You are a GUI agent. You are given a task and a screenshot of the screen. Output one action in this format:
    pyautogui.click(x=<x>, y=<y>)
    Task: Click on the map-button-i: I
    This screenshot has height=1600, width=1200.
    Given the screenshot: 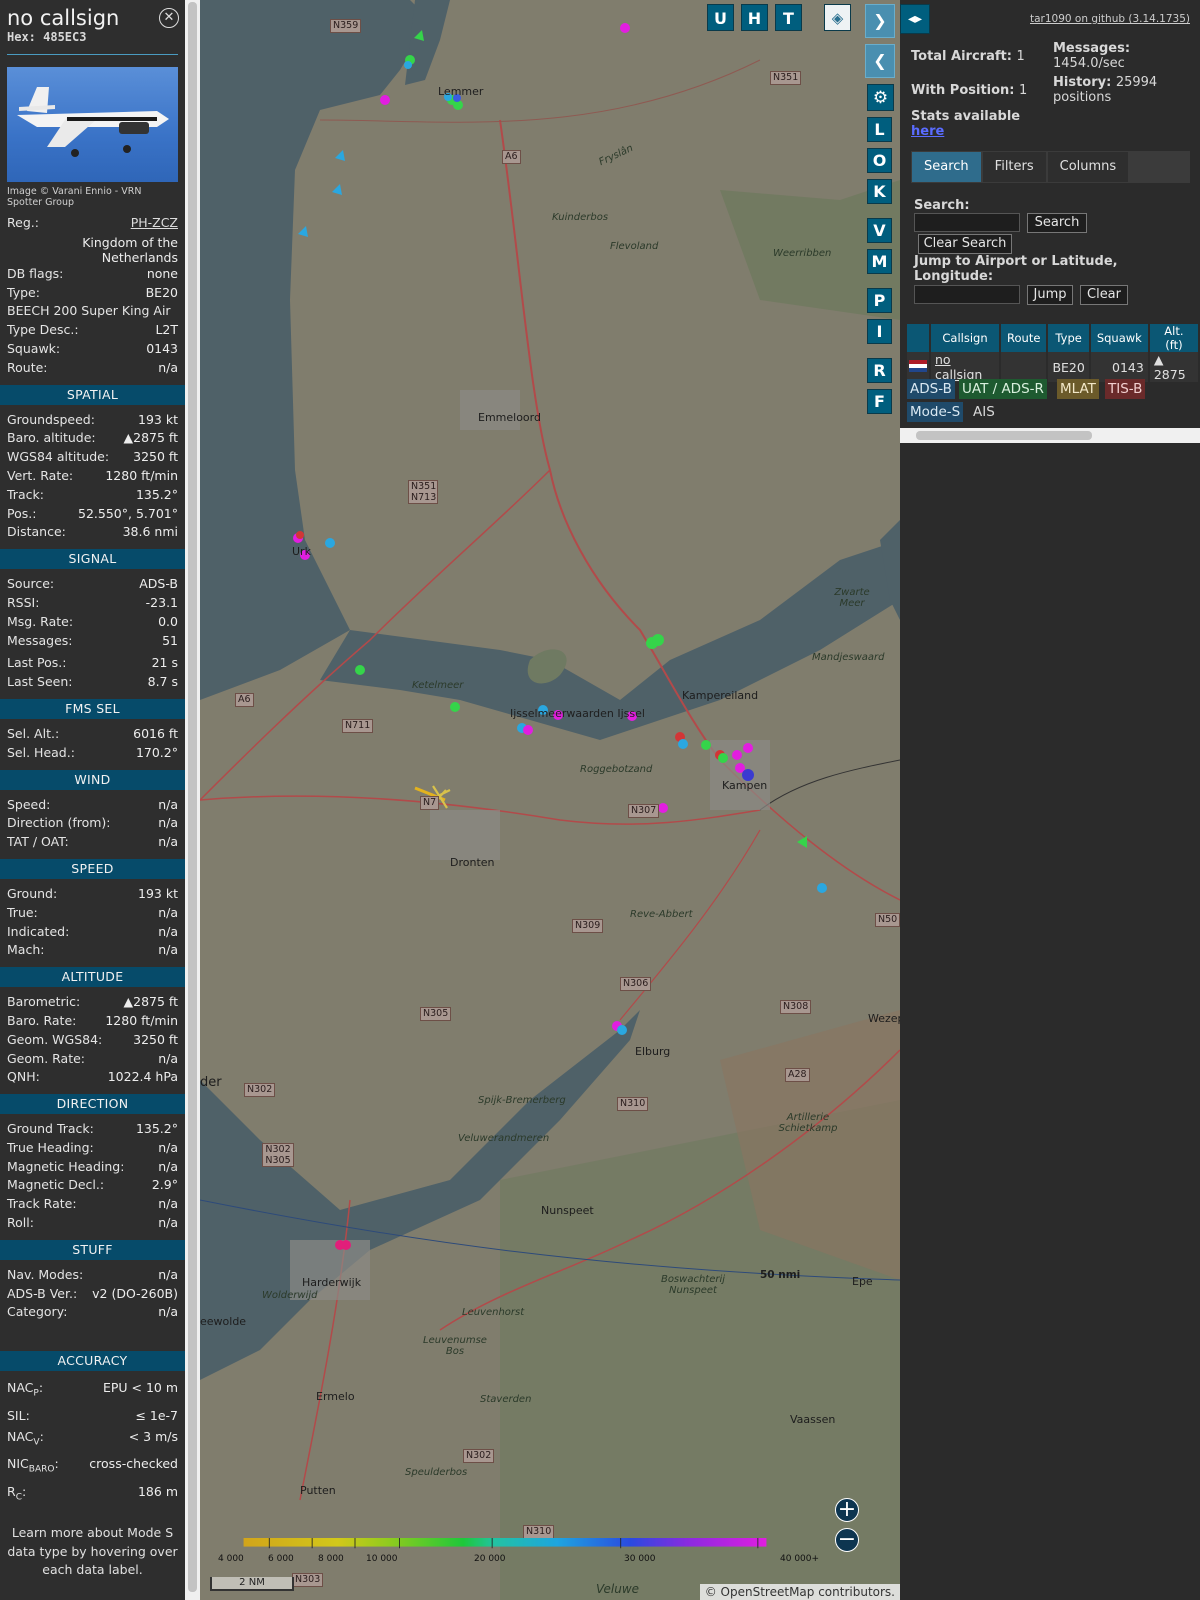 What is the action you would take?
    pyautogui.click(x=879, y=331)
    